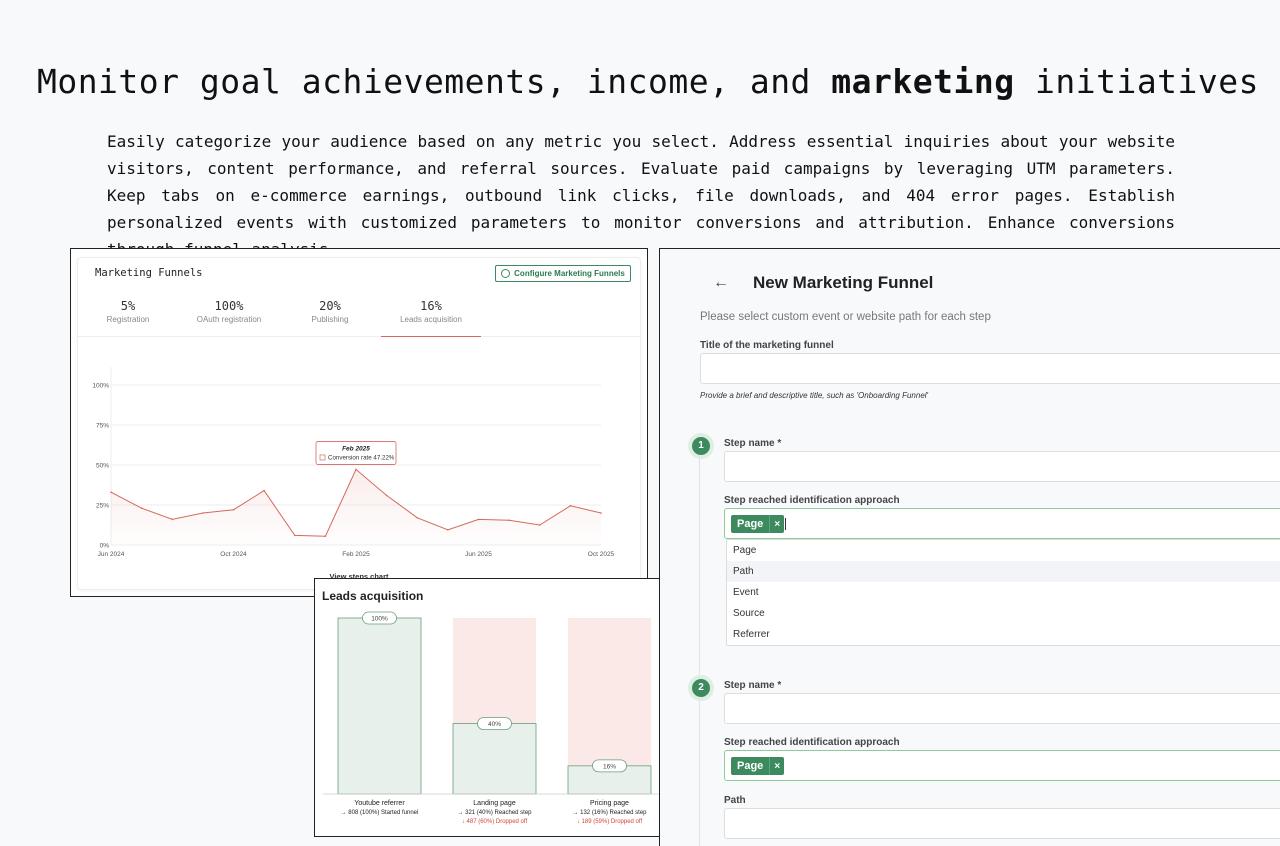 Image resolution: width=1280 pixels, height=846 pixels. Describe the element at coordinates (1003, 571) in the screenshot. I see `dropdown-option-path: Path` at that location.